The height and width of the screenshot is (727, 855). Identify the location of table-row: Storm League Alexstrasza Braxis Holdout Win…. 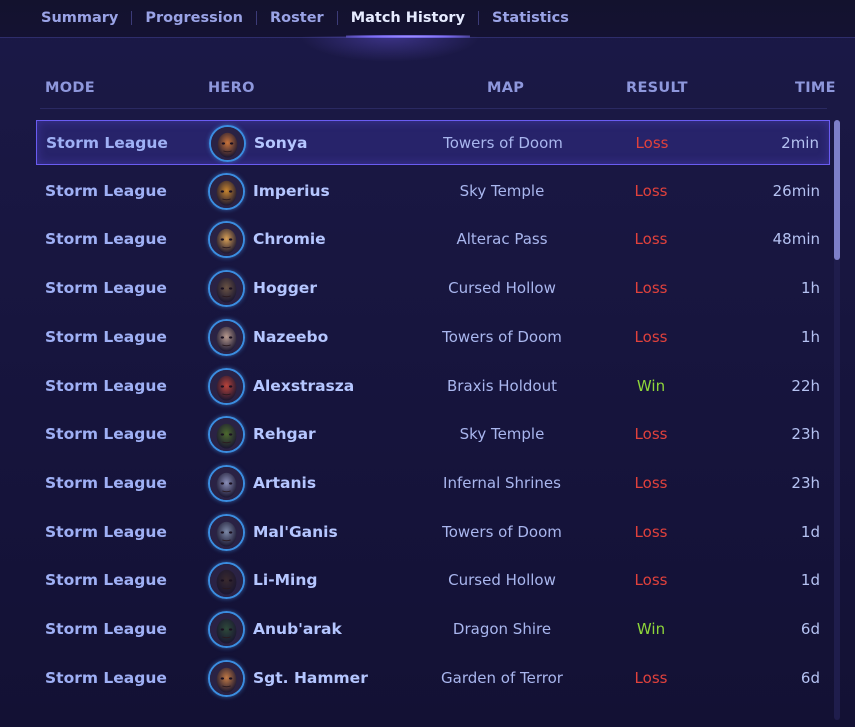
(433, 386).